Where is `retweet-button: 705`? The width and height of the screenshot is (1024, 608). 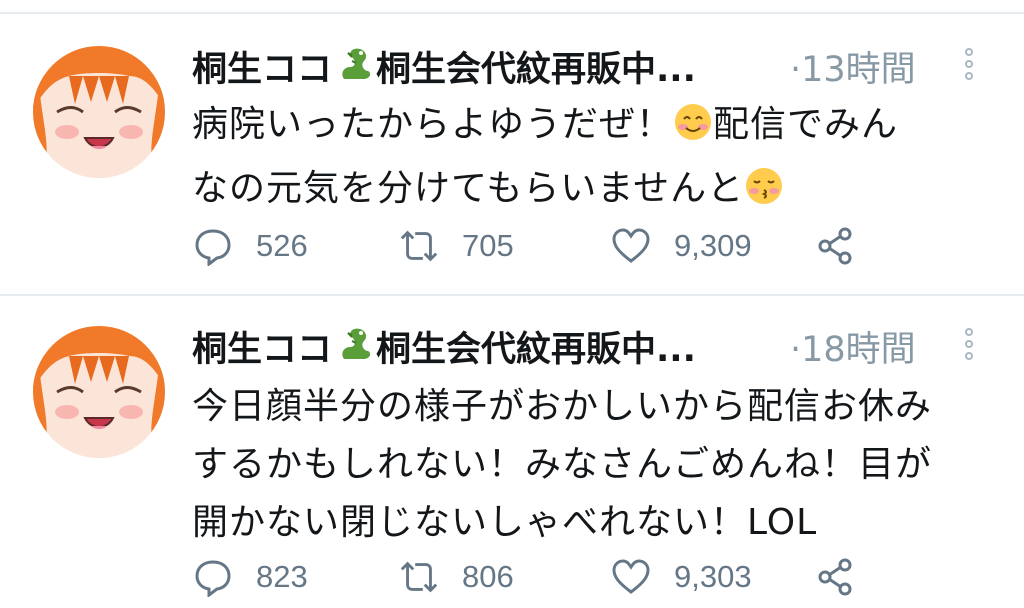 retweet-button: 705 is located at coordinates (456, 246).